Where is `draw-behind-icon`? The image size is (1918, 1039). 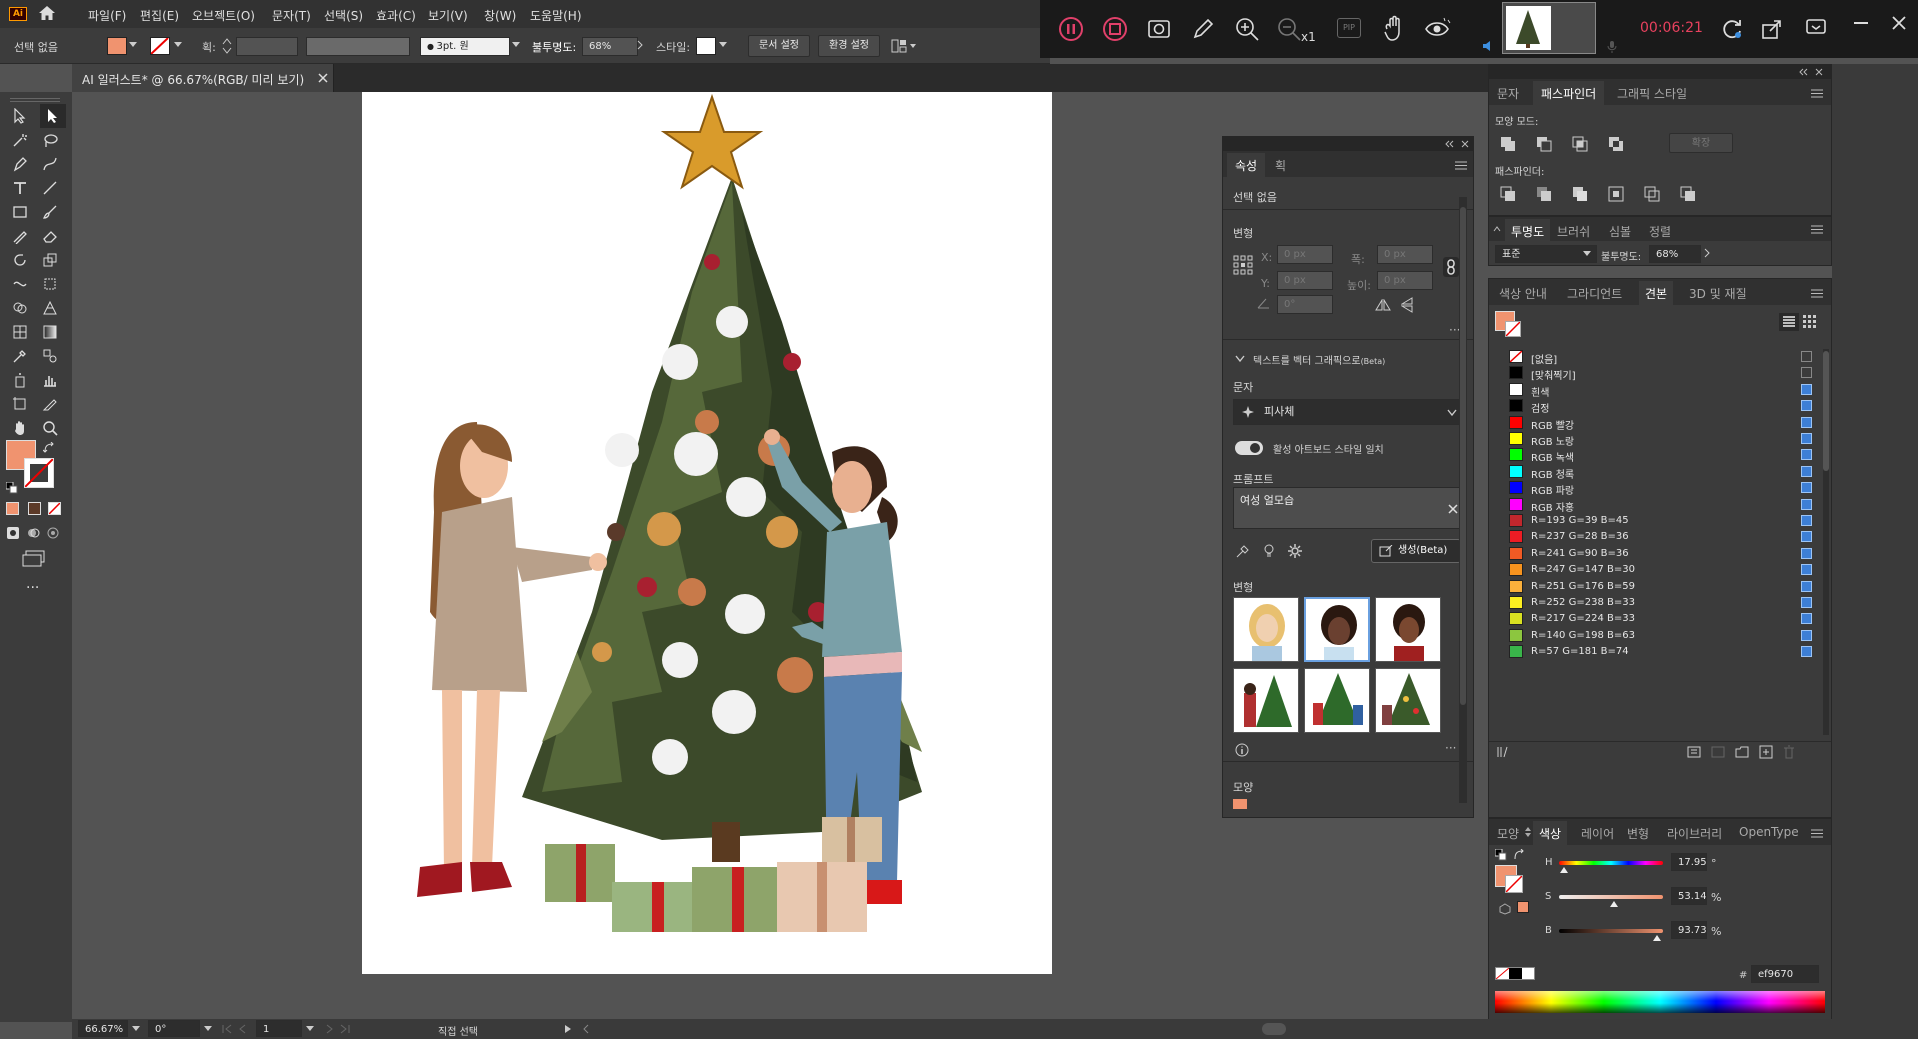 draw-behind-icon is located at coordinates (33, 533).